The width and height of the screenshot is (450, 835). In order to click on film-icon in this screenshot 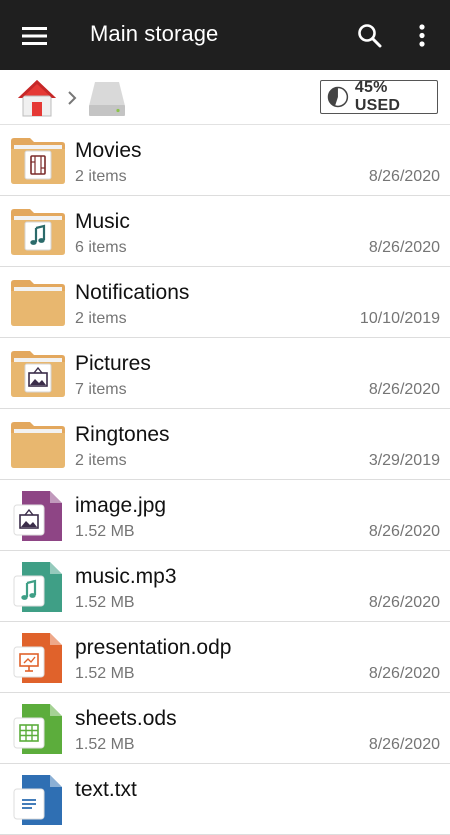, I will do `click(38, 165)`.